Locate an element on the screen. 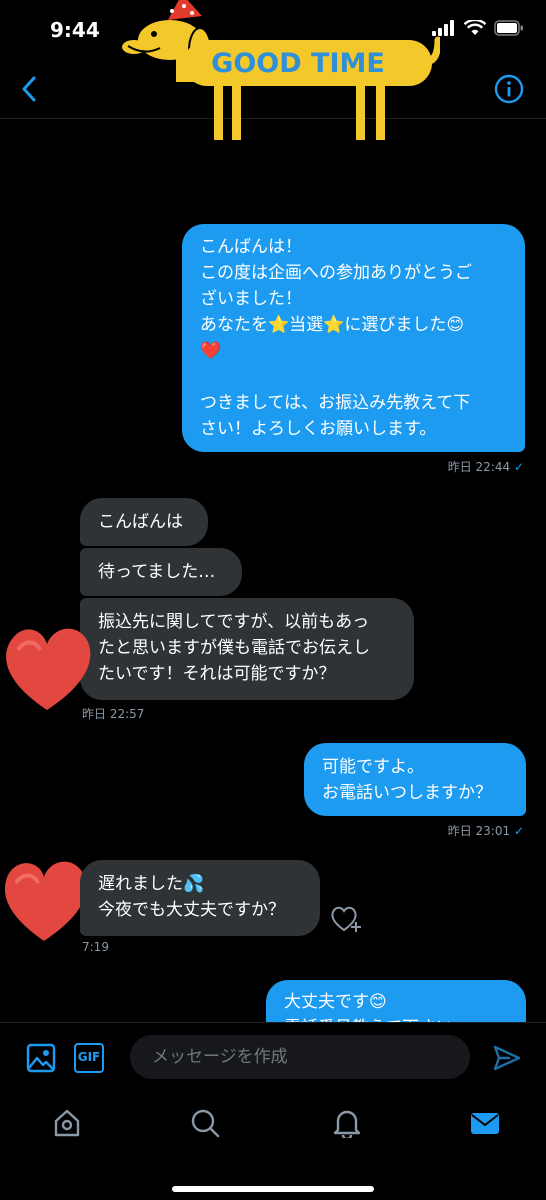 The image size is (546, 1200). home-indicator is located at coordinates (273, 1189).